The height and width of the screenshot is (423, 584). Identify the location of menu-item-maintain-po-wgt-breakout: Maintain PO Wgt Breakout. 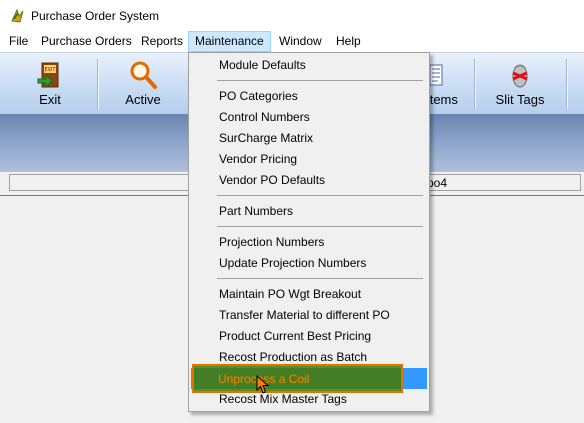
(309, 294).